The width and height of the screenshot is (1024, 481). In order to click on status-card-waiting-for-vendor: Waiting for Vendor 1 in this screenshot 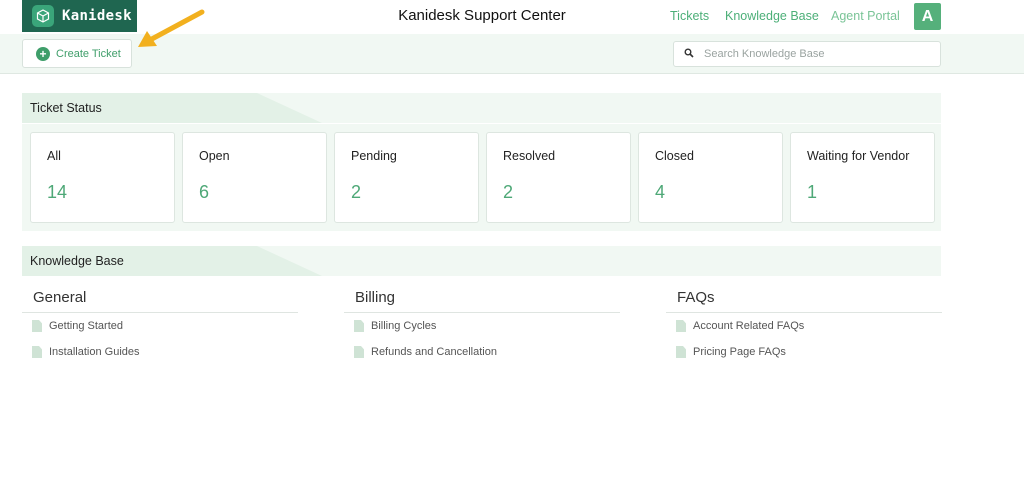, I will do `click(862, 177)`.